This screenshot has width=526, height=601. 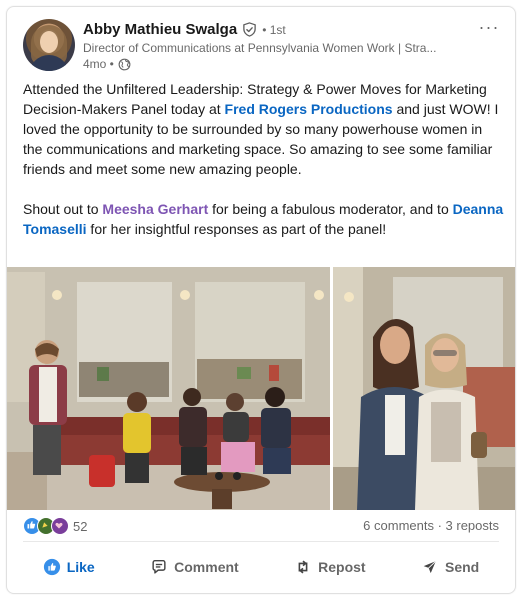 What do you see at coordinates (124, 64) in the screenshot?
I see `globe-icon` at bounding box center [124, 64].